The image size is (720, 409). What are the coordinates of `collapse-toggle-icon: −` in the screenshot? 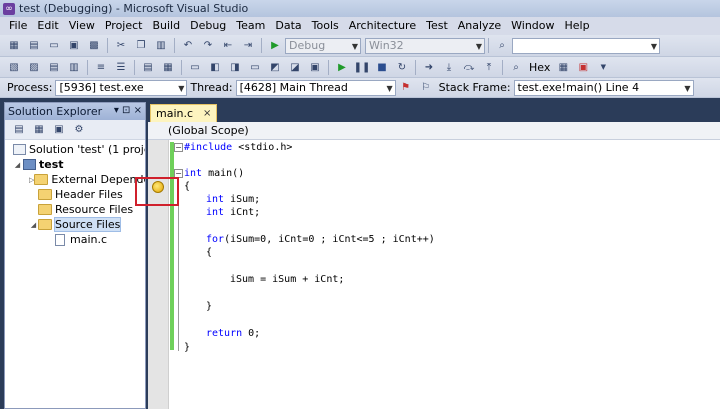 It's located at (178, 147).